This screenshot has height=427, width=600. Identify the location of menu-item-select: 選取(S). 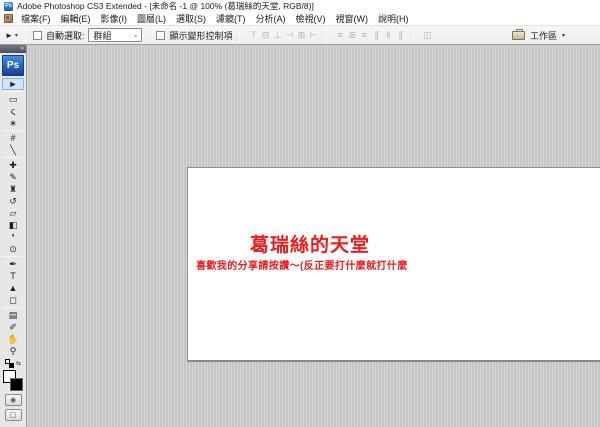
(191, 18).